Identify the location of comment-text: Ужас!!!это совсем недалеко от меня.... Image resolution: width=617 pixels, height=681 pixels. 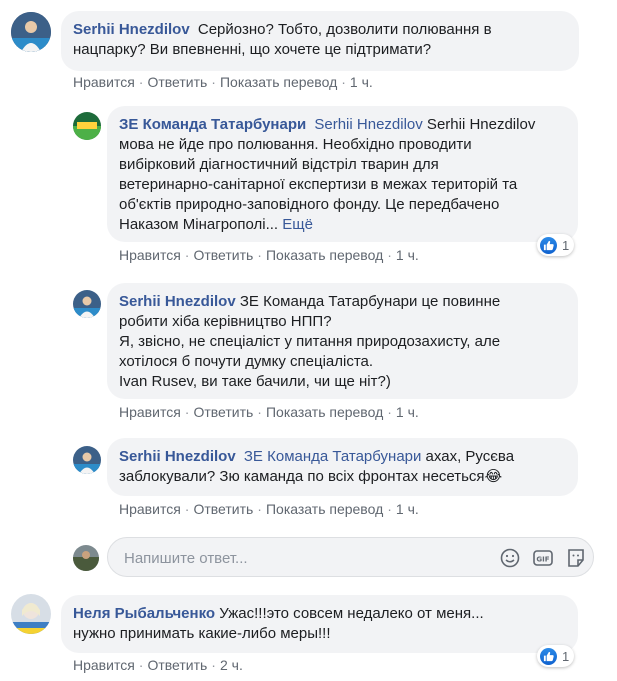
(349, 613).